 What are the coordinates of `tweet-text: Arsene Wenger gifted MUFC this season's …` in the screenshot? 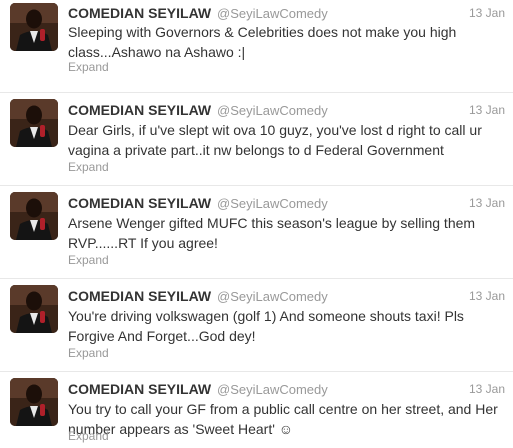 It's located at (272, 233).